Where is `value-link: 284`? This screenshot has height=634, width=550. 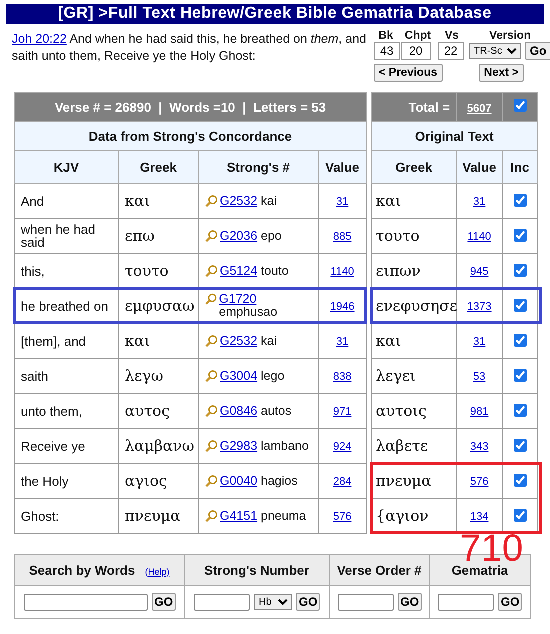
value-link: 284 is located at coordinates (342, 482).